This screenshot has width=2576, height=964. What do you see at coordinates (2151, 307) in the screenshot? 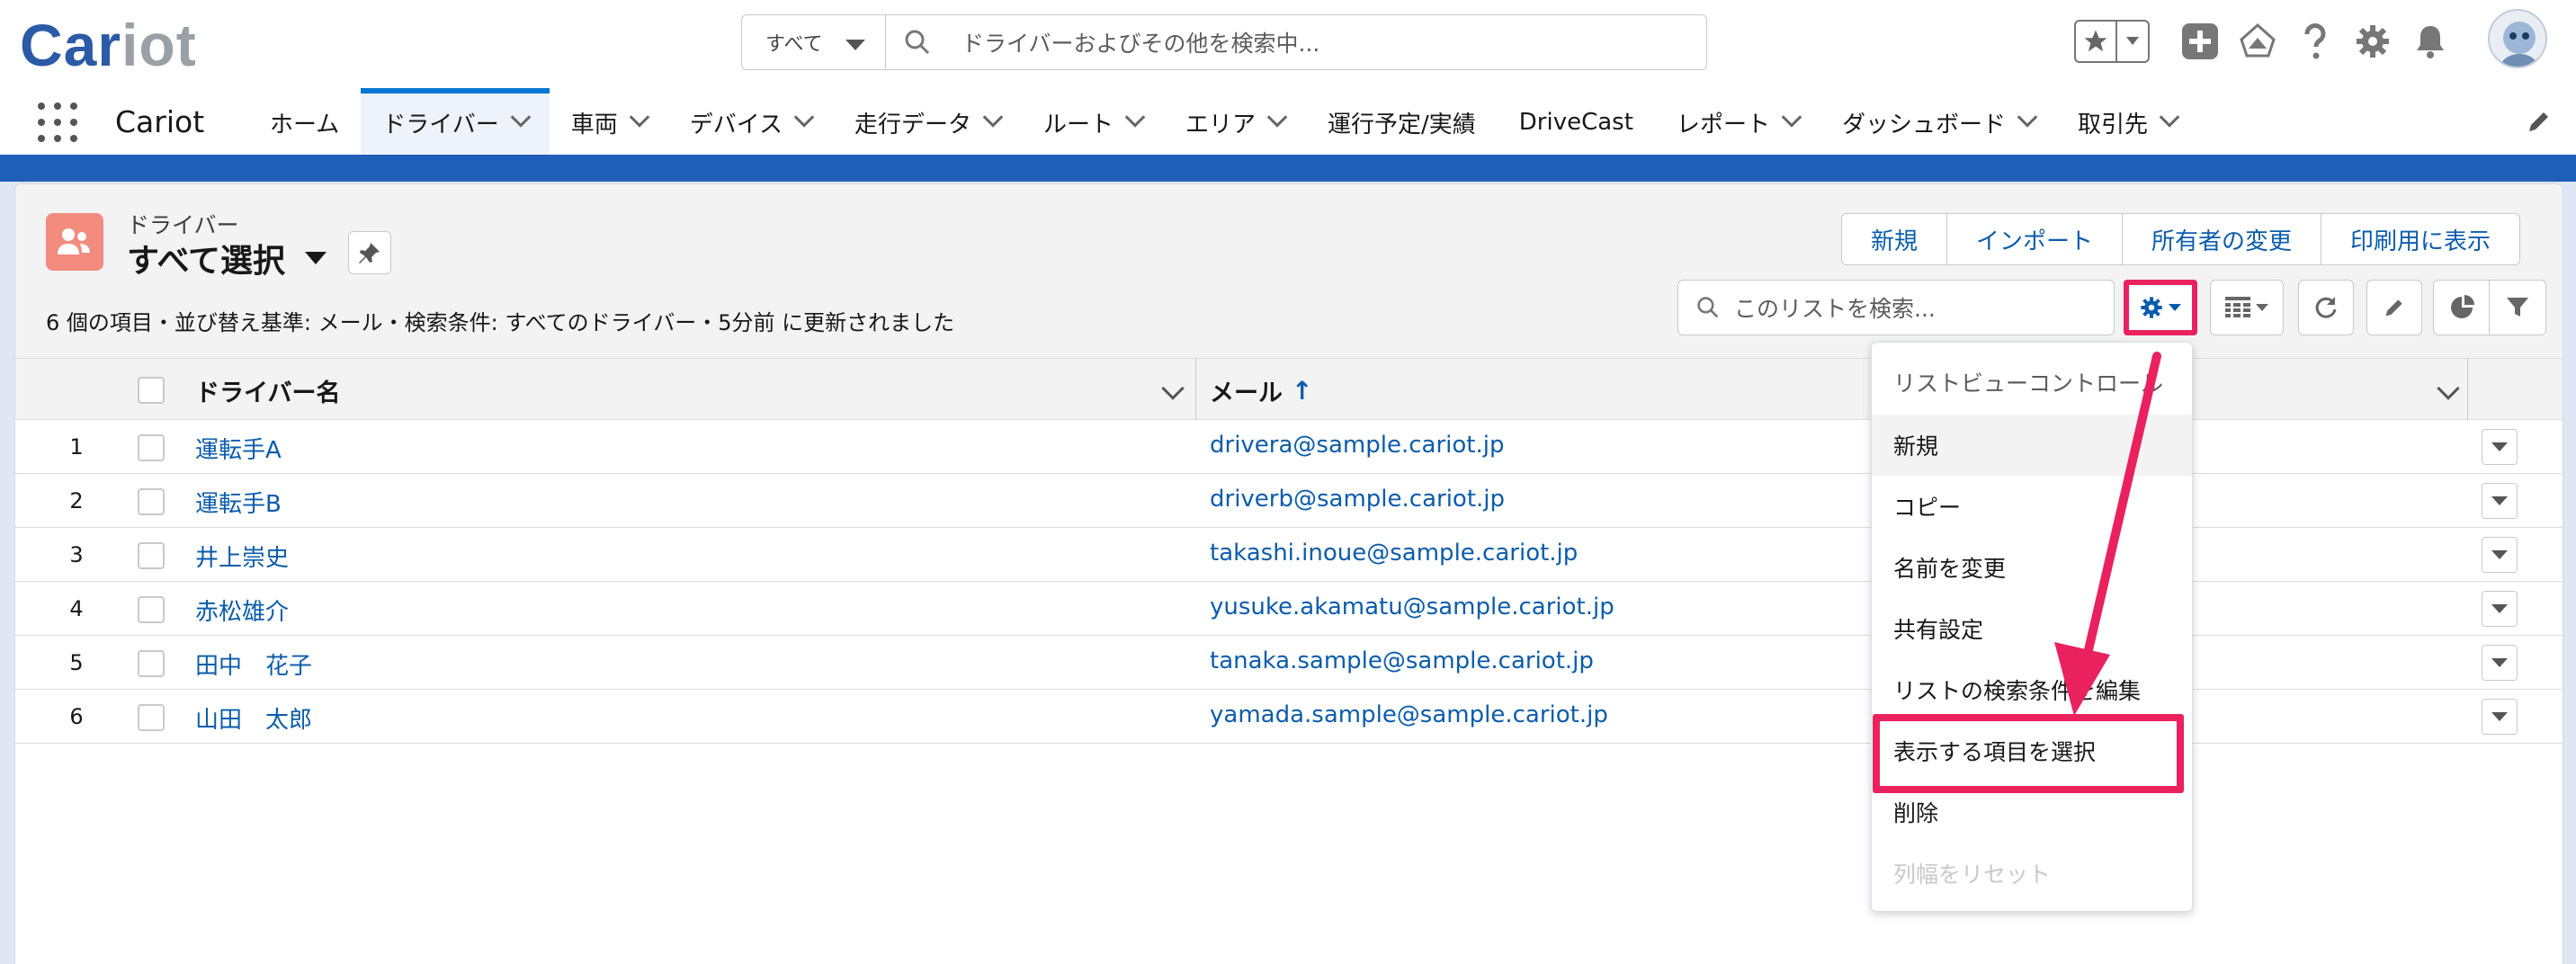
I see `gear-icon` at bounding box center [2151, 307].